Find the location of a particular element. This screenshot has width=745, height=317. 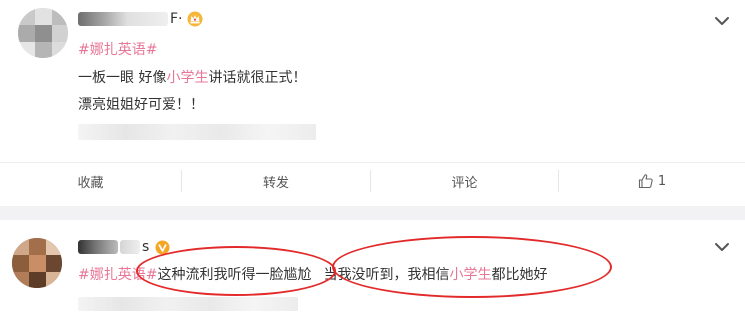

post-text-line-2: 漂亮姐姐好可爱！！ is located at coordinates (141, 105).